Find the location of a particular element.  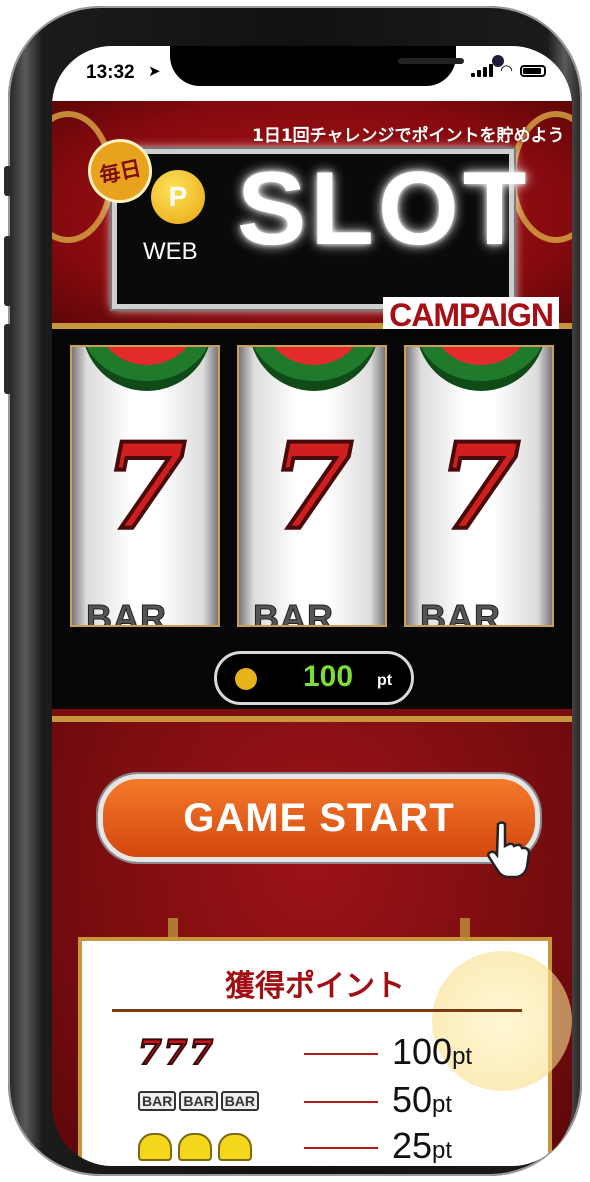

slot-logo: P WEB SLOT CAMPAIGN is located at coordinates (335, 241).